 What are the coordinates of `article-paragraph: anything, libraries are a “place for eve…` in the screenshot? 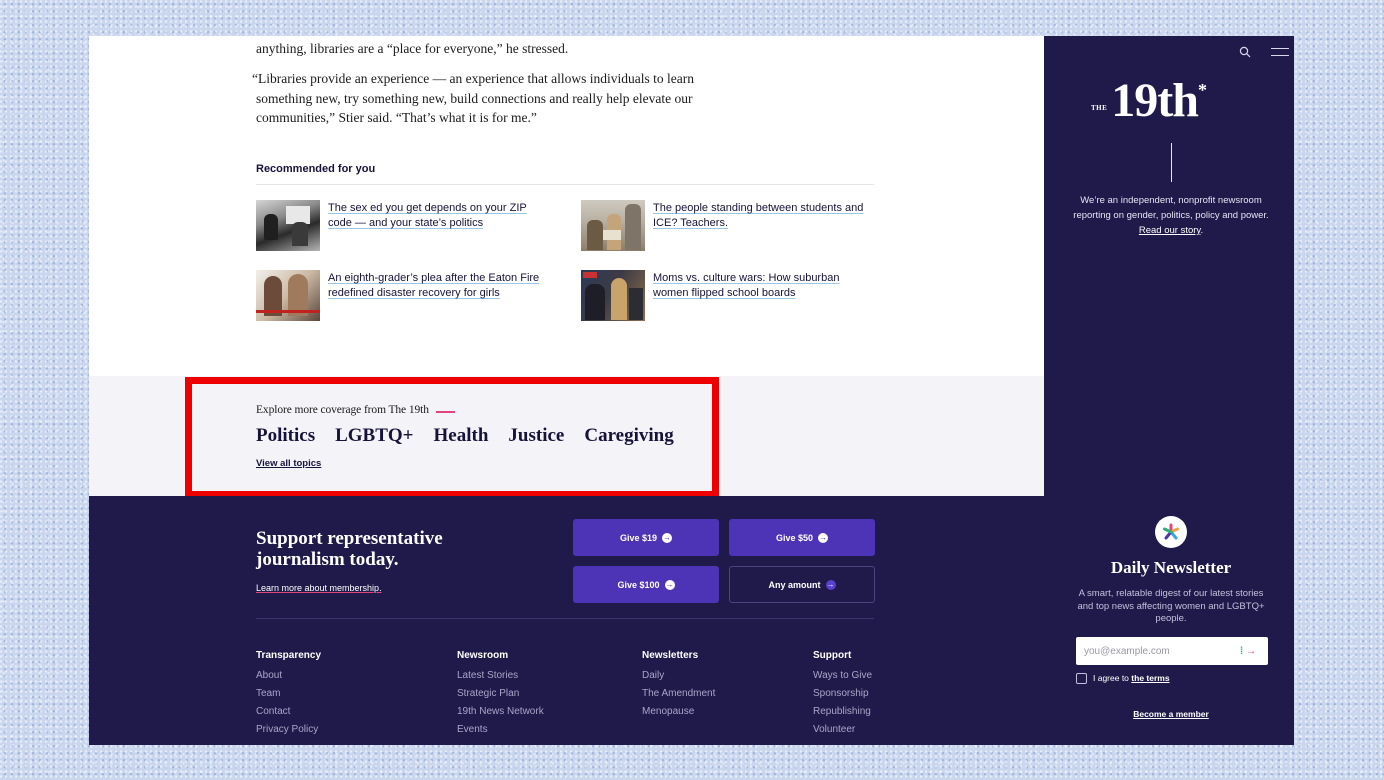 It's located at (412, 48).